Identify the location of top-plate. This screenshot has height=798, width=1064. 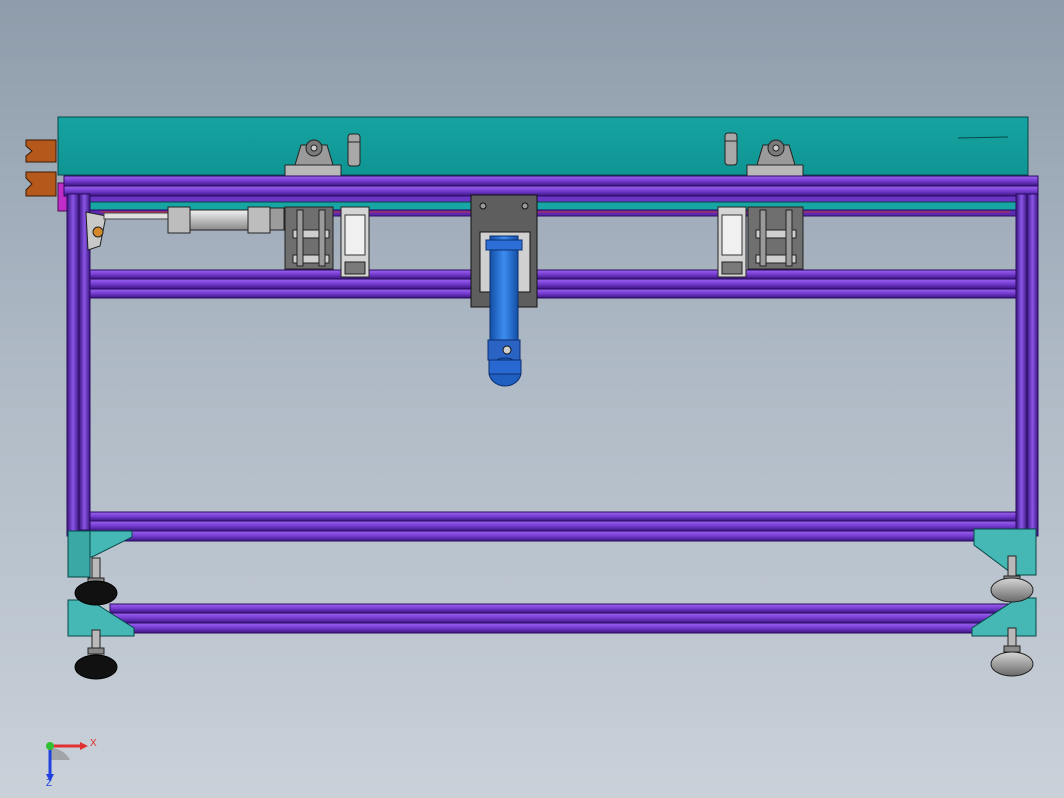
(543, 146).